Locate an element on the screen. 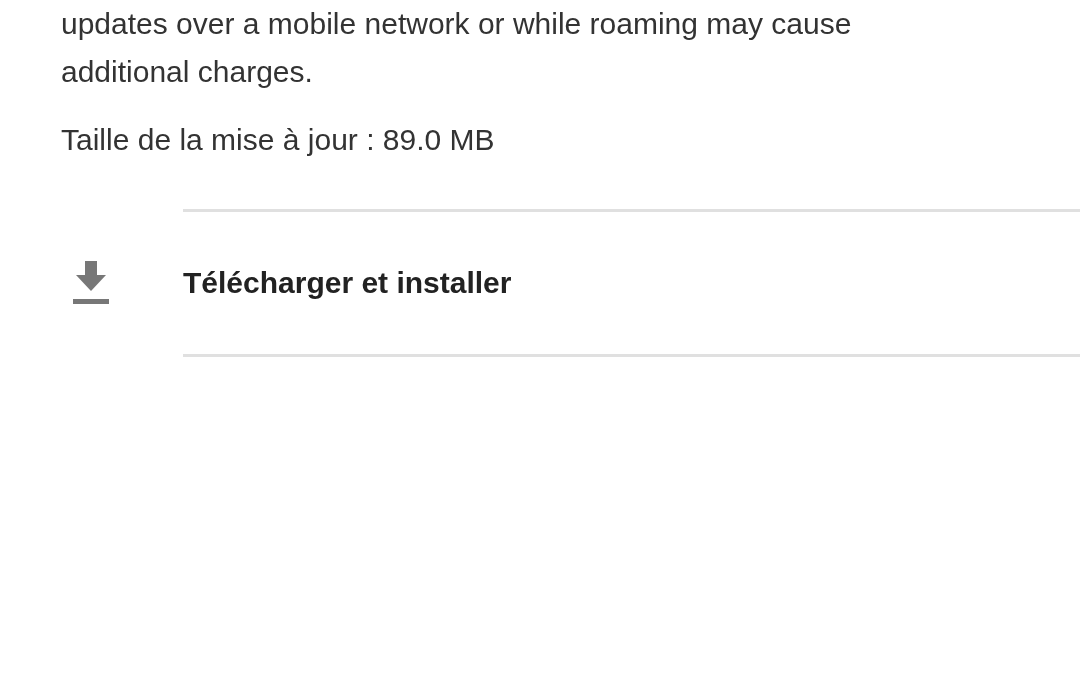 This screenshot has width=1080, height=700. download-install-button: Télécharger et installer is located at coordinates (347, 283).